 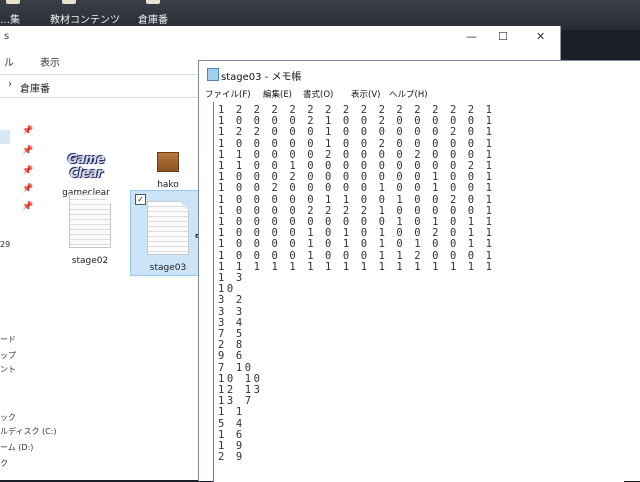 What do you see at coordinates (356, 166) in the screenshot?
I see `text-line: 1 1 0 0 1 0 0 0 0 0 0 0 0 0 2 1` at bounding box center [356, 166].